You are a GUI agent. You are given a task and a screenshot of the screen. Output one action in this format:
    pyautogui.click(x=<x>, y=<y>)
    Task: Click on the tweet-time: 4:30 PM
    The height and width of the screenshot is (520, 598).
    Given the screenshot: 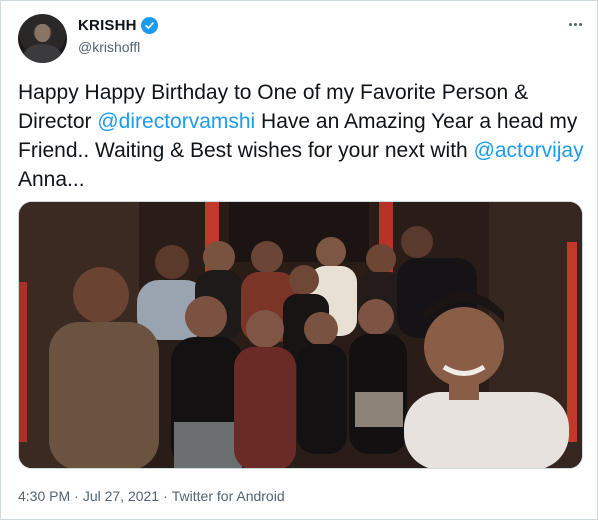 What is the action you would take?
    pyautogui.click(x=44, y=496)
    